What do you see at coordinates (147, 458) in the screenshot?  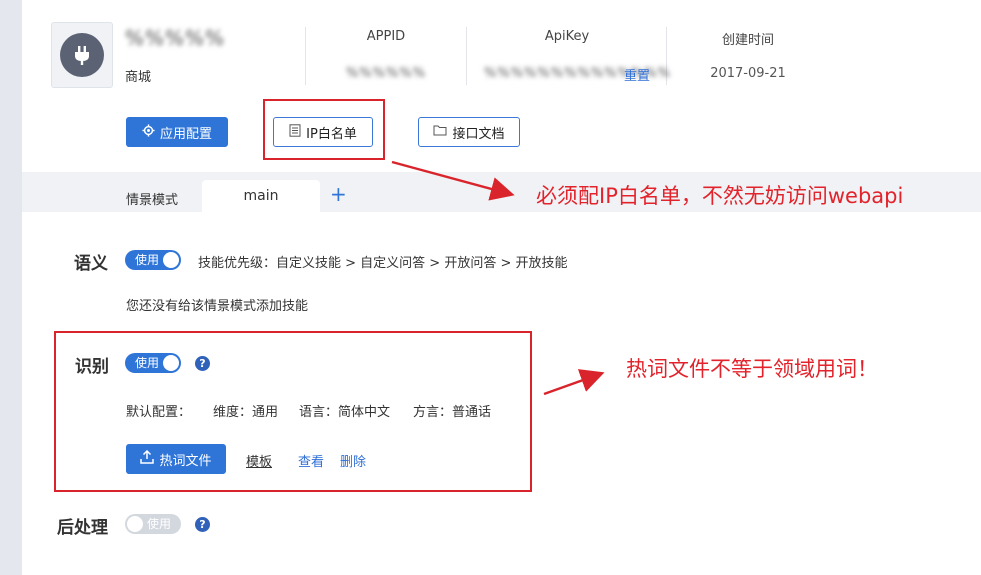 I see `upload-icon` at bounding box center [147, 458].